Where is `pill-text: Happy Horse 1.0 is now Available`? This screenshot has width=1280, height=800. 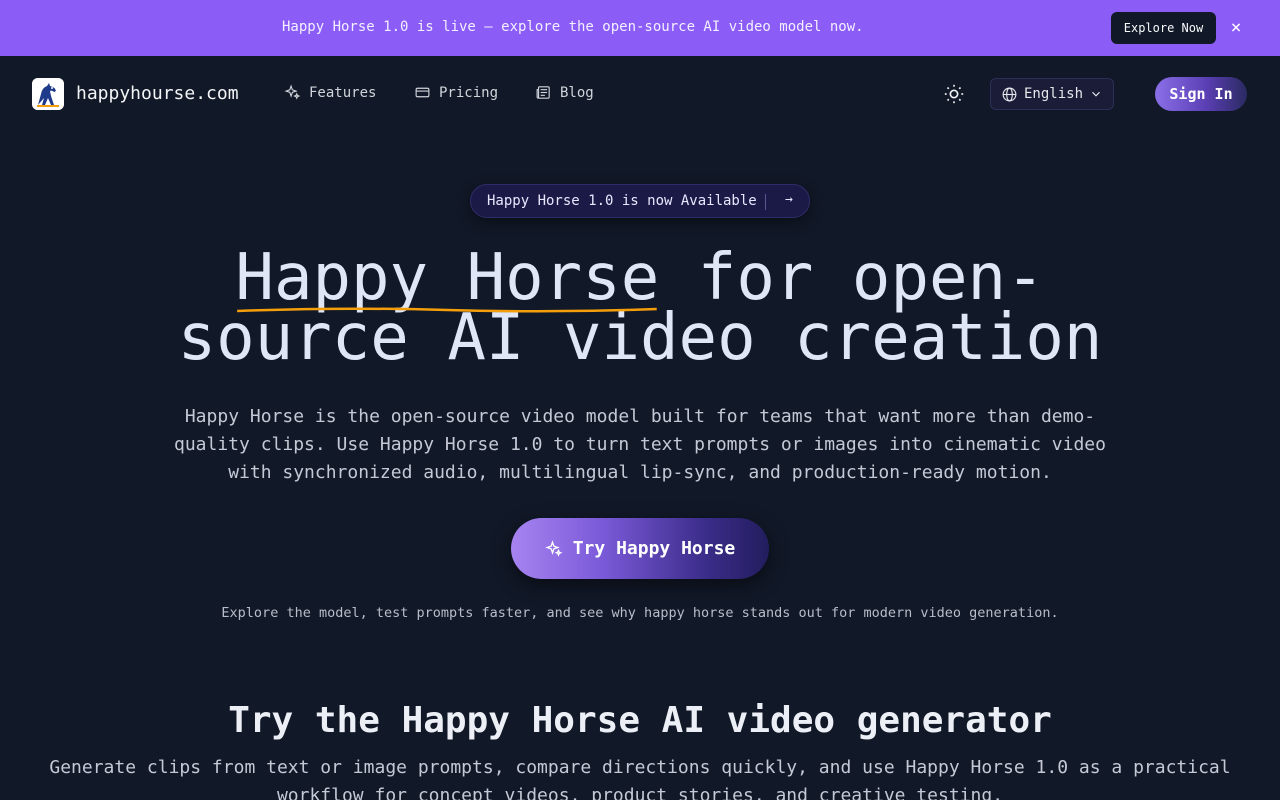 pill-text: Happy Horse 1.0 is now Available is located at coordinates (622, 201).